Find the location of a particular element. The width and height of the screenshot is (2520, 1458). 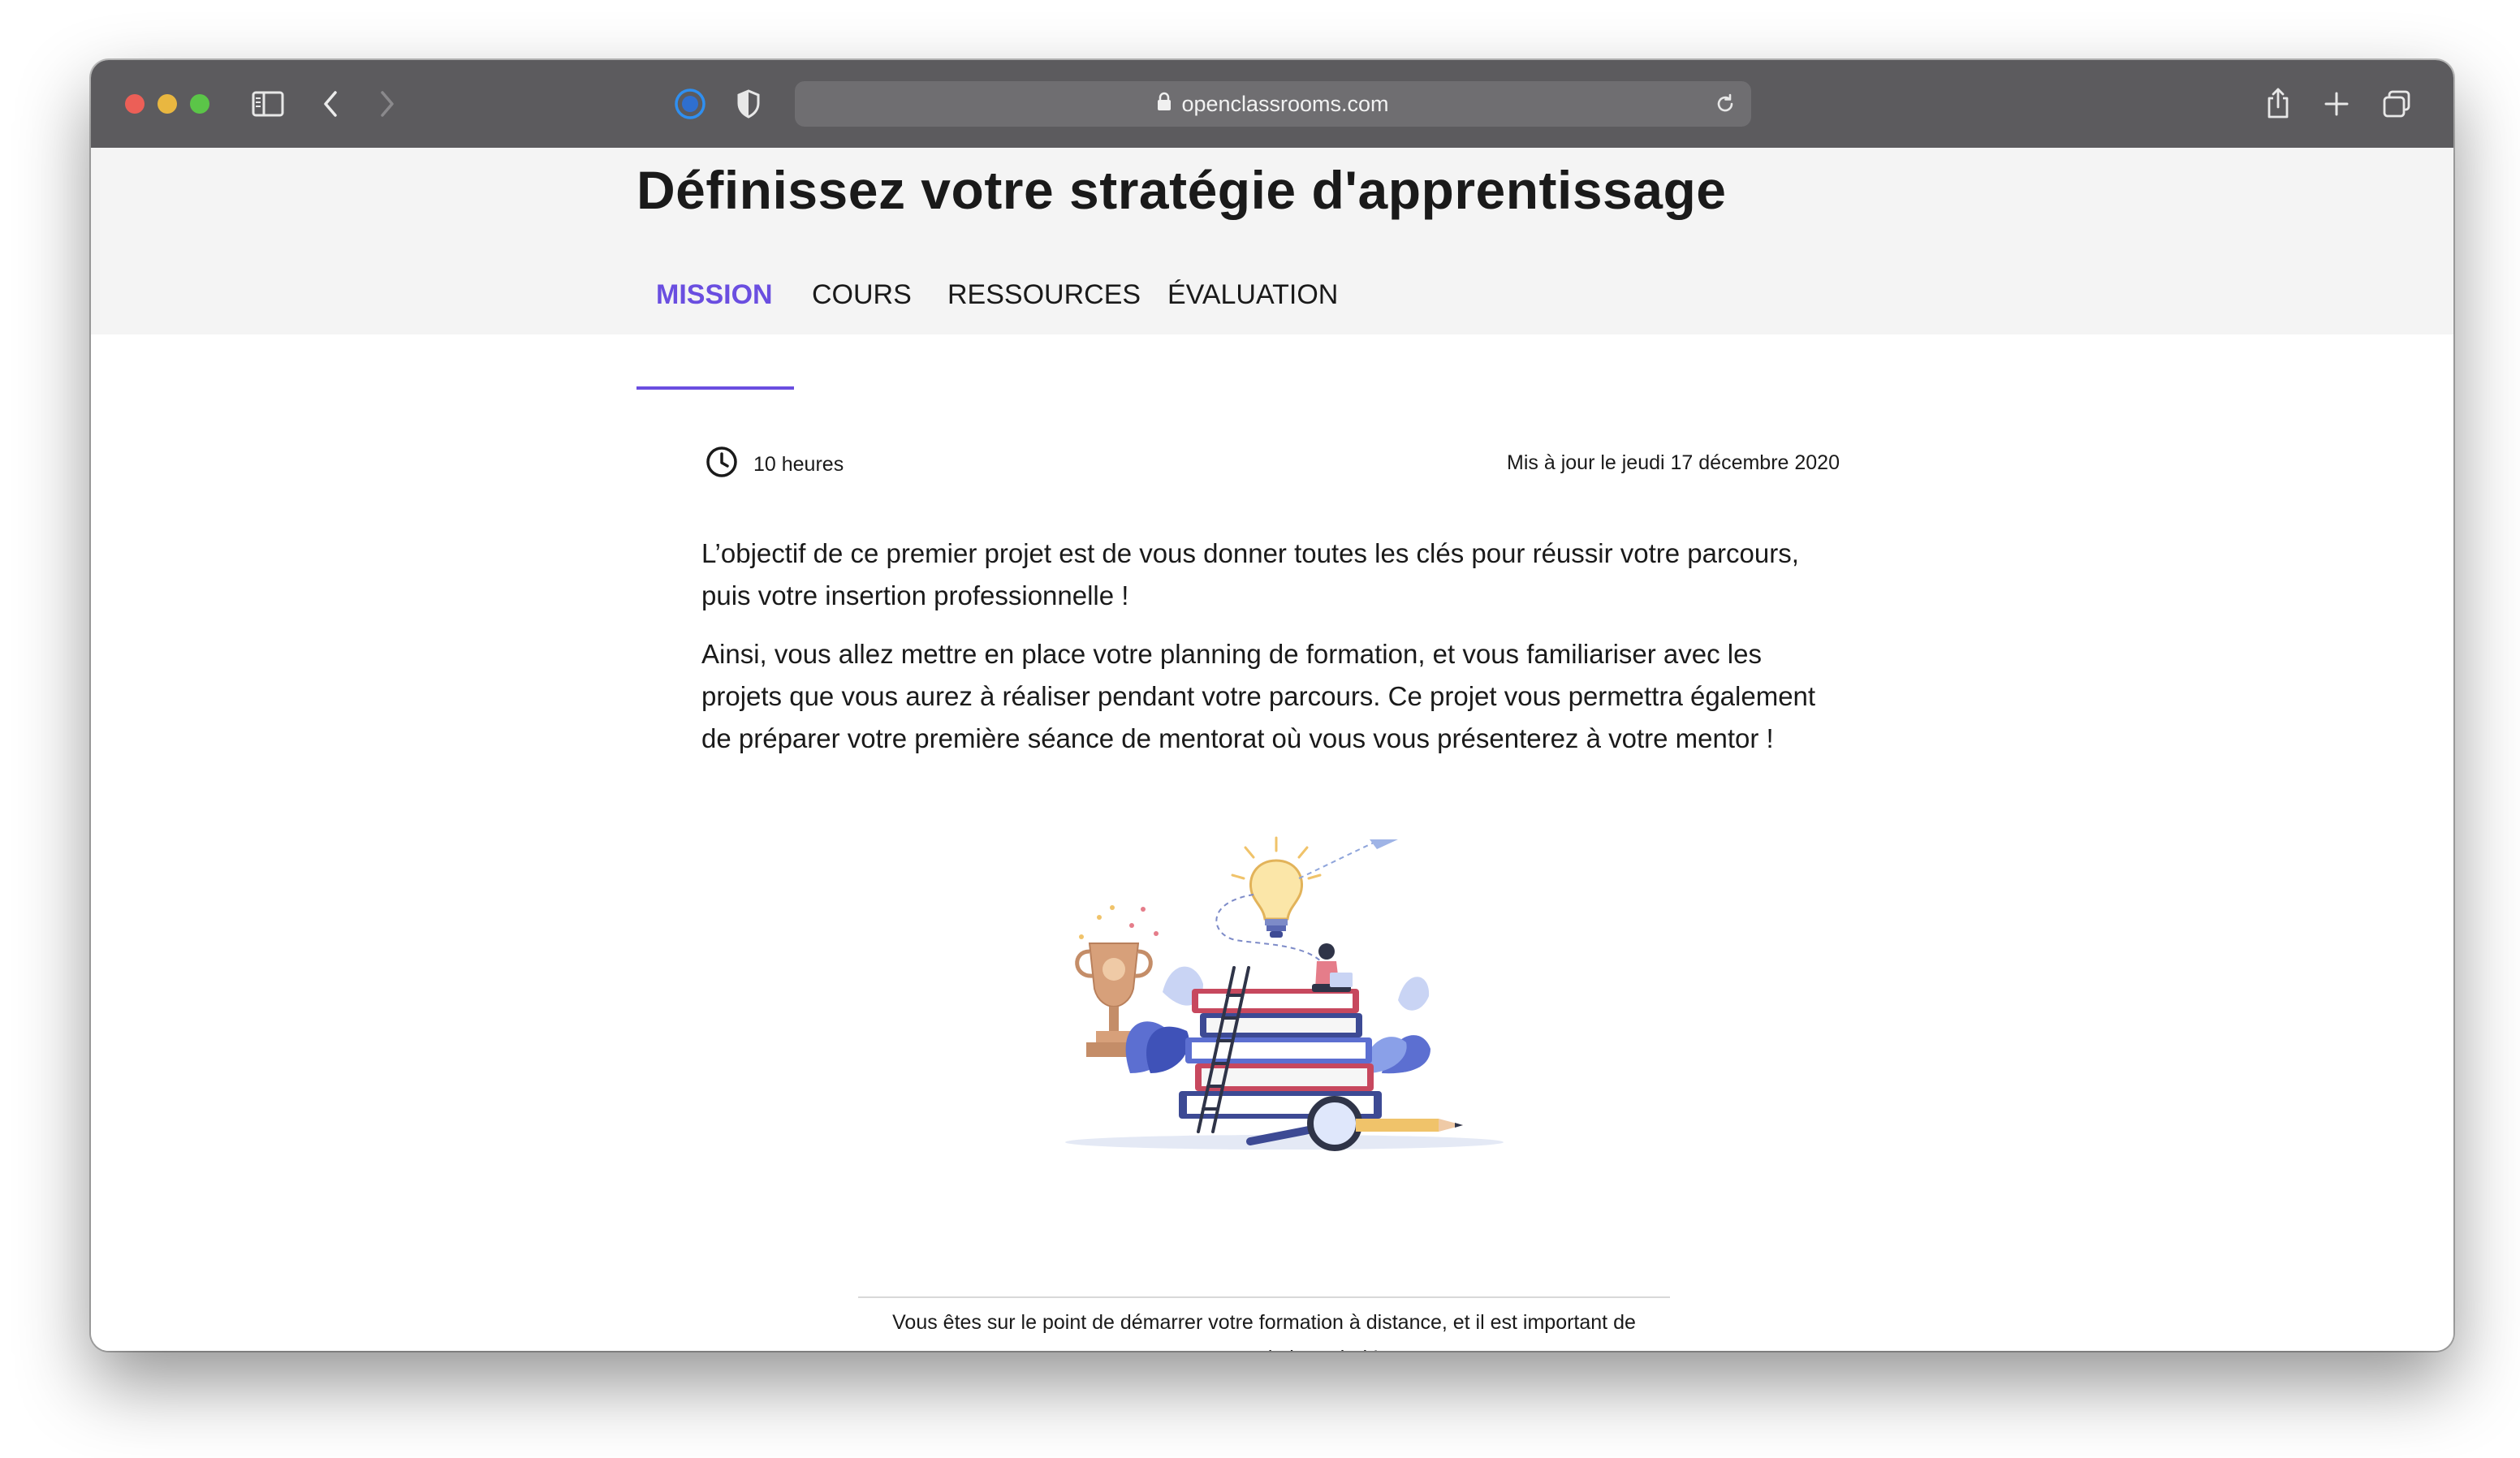

tab-ressources: RESSOURCES is located at coordinates (1044, 300).